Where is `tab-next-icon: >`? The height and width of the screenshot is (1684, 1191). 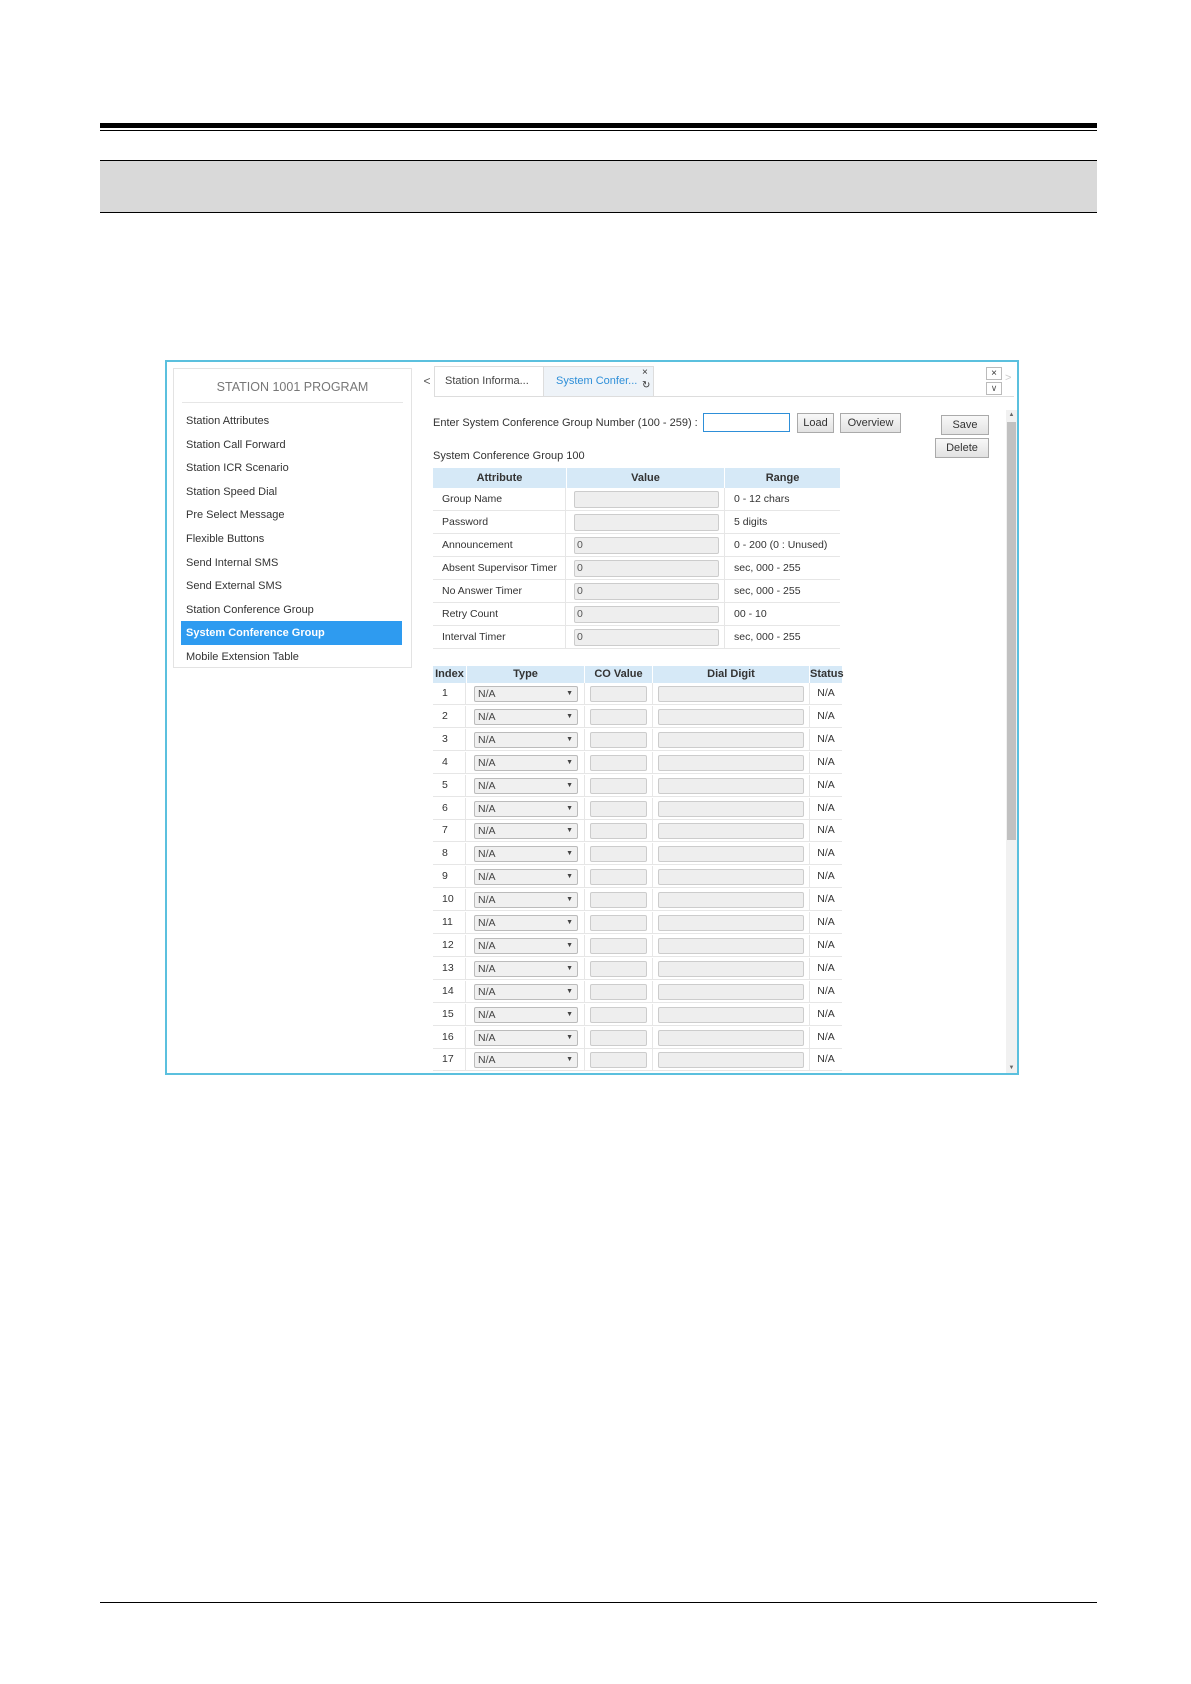
tab-next-icon: > is located at coordinates (1008, 378).